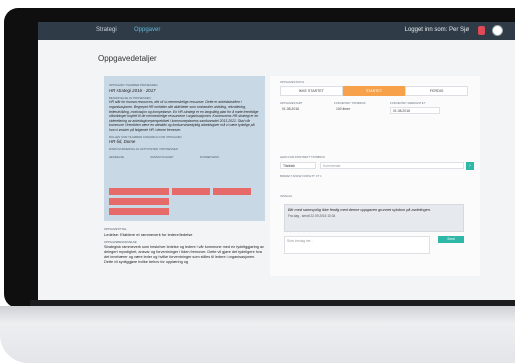 Image resolution: width=515 pixels, height=363 pixels. I want to click on status-tabs: IKKE STARTET STARTET FERDIG, so click(374, 91).